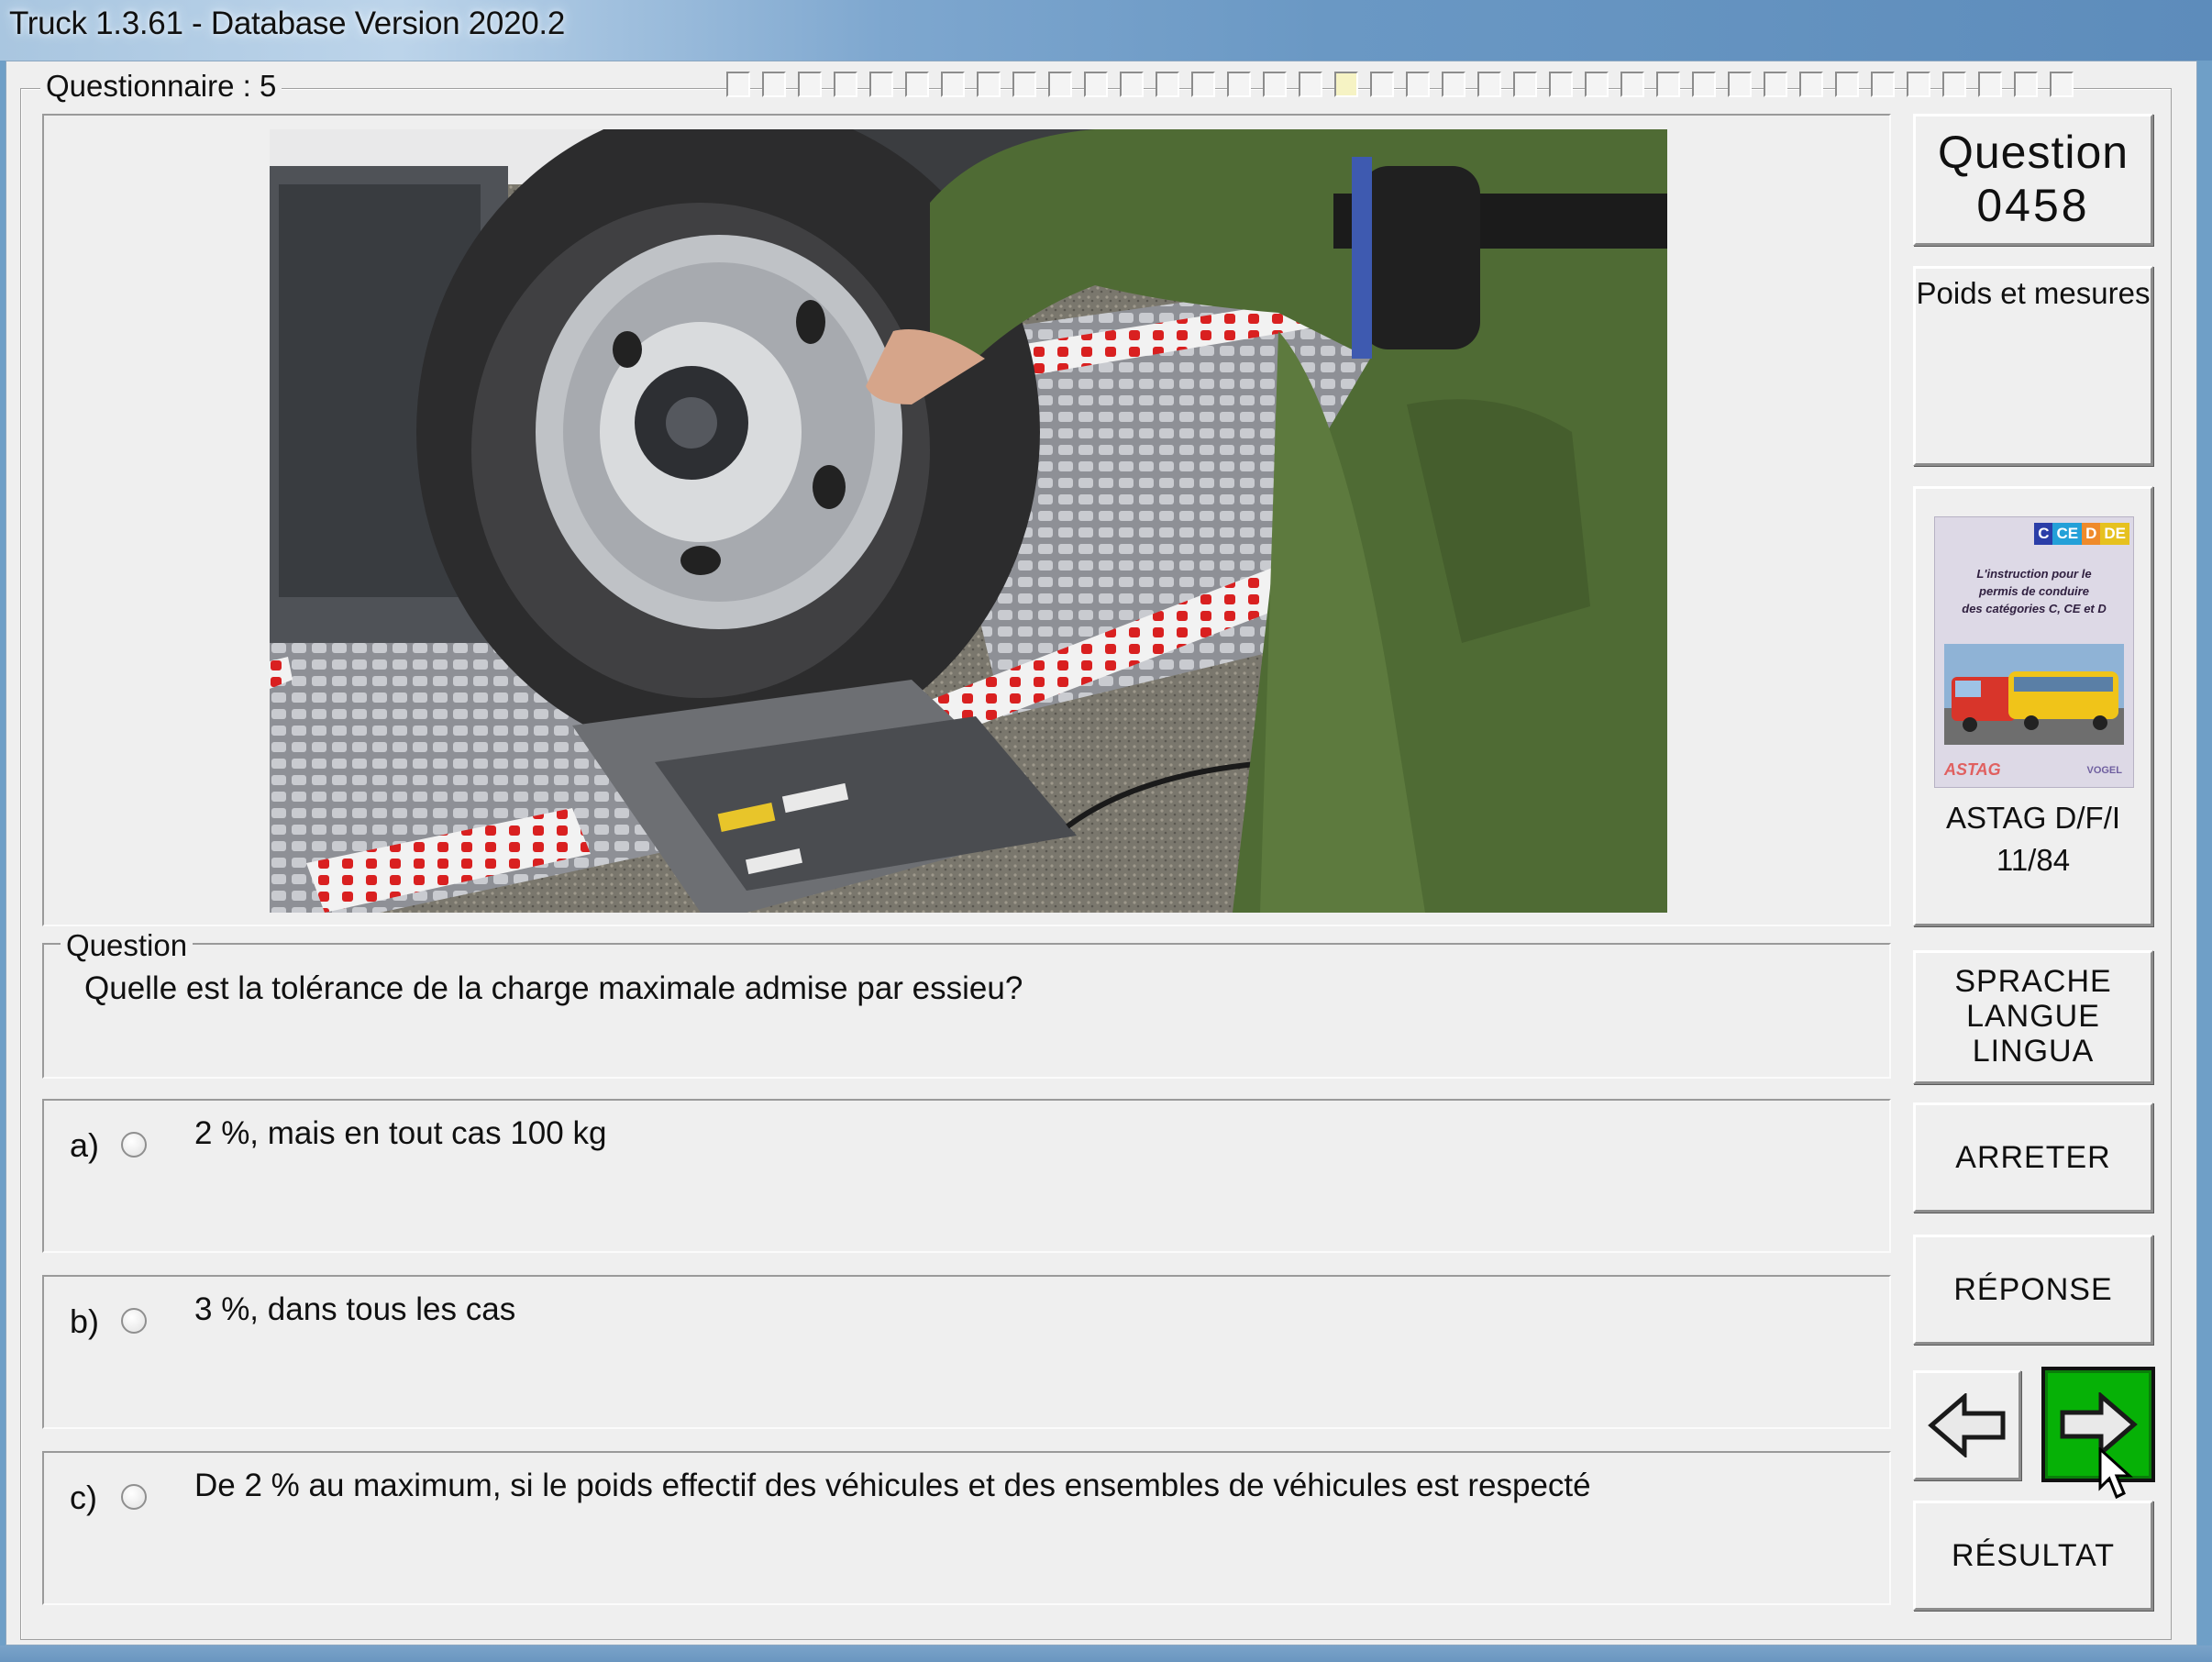  What do you see at coordinates (134, 1497) in the screenshot?
I see `answer-c-radio` at bounding box center [134, 1497].